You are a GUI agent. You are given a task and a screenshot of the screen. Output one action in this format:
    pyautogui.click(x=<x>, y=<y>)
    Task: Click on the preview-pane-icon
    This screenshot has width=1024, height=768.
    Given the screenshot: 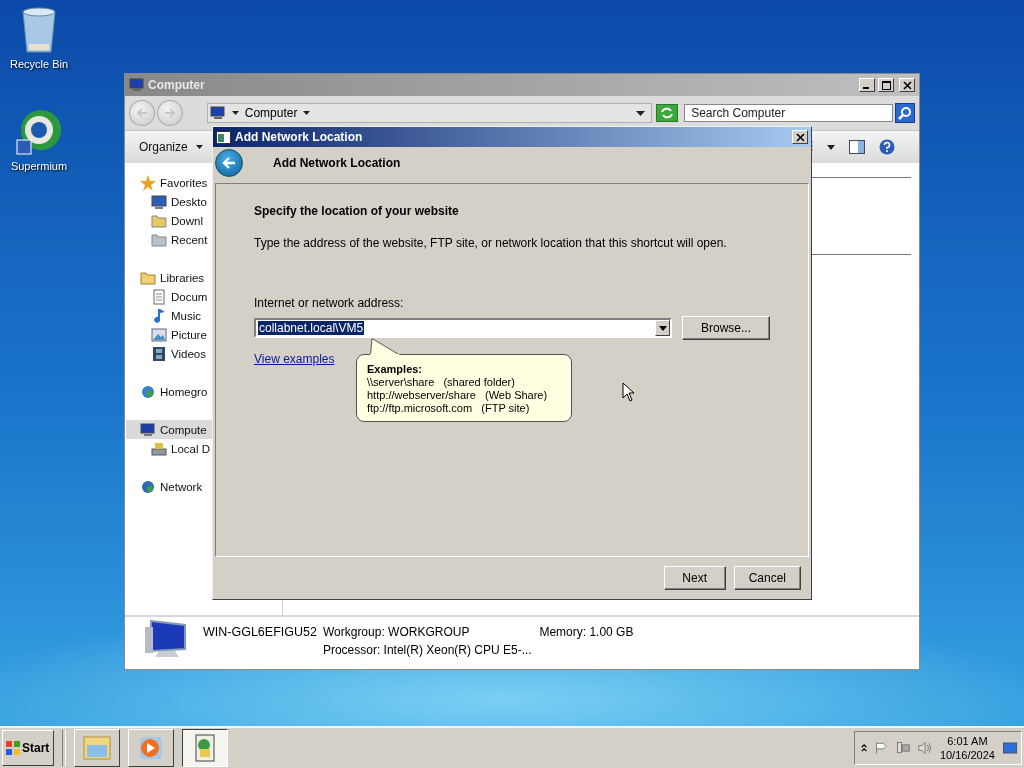 What is the action you would take?
    pyautogui.click(x=857, y=147)
    